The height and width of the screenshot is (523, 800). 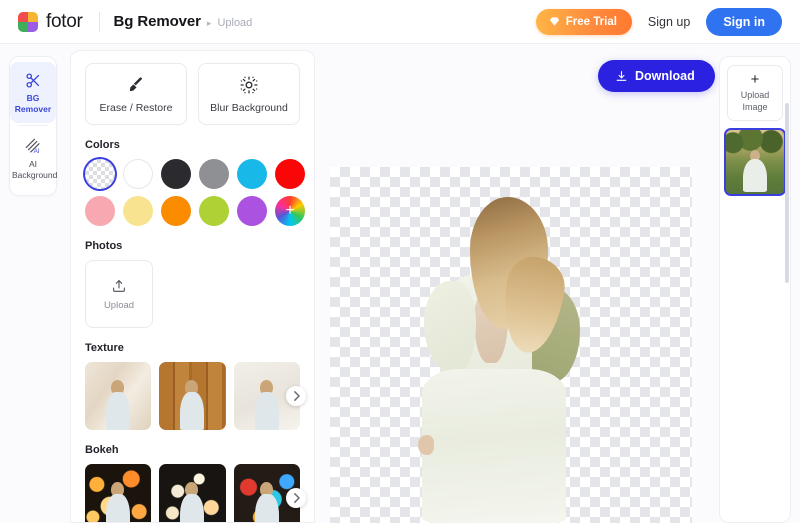 I want to click on fotor-squares-logo-icon, so click(x=28, y=21).